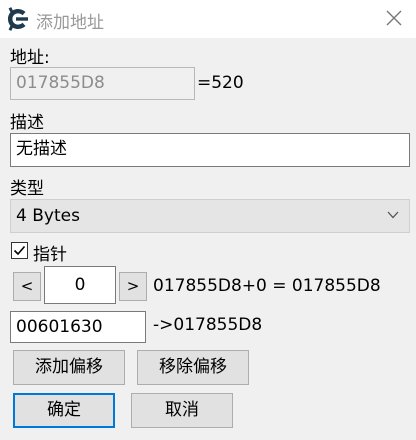 The width and height of the screenshot is (416, 440). I want to click on pointer-base-result-text: ->017855D8, so click(208, 325).